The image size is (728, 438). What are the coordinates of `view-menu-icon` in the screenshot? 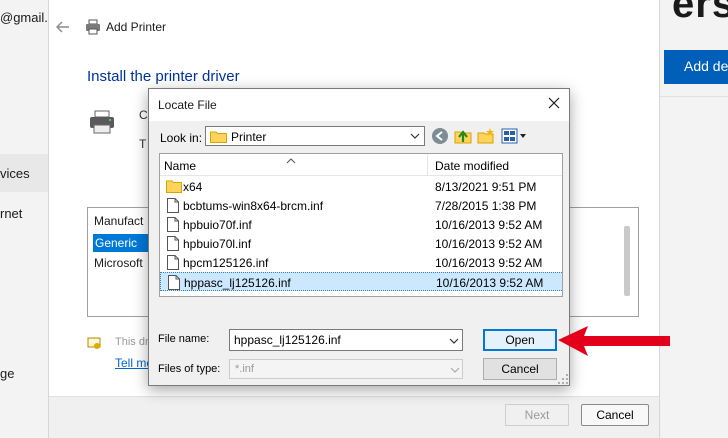 It's located at (514, 136).